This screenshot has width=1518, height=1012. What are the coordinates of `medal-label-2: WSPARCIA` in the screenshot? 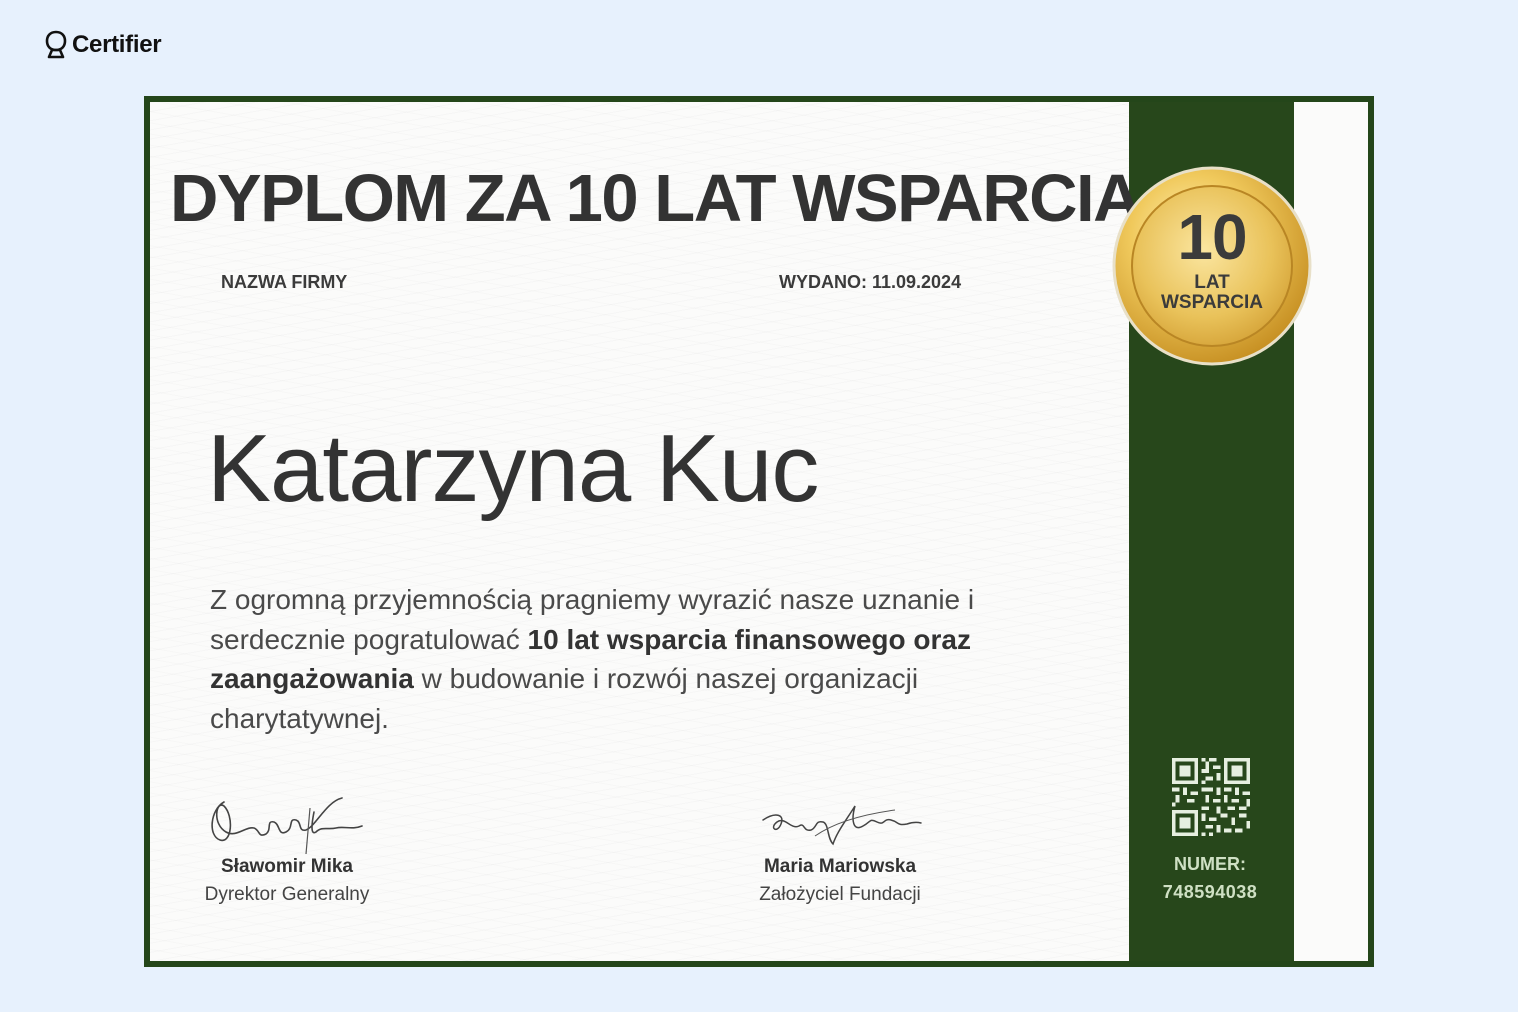 It's located at (1212, 302).